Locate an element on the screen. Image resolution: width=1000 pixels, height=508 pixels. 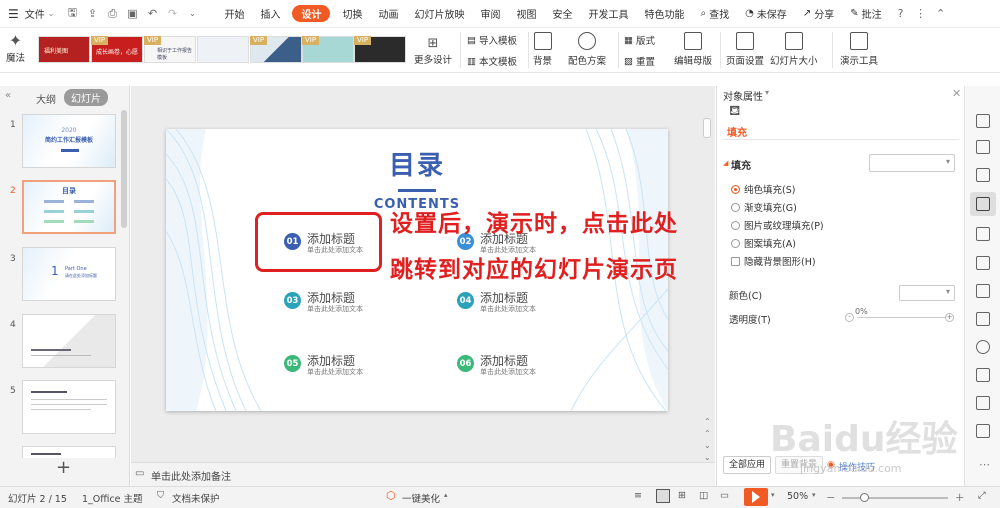
notes-pane: ▭ 单击此处添加备注 is located at coordinates (423, 474).